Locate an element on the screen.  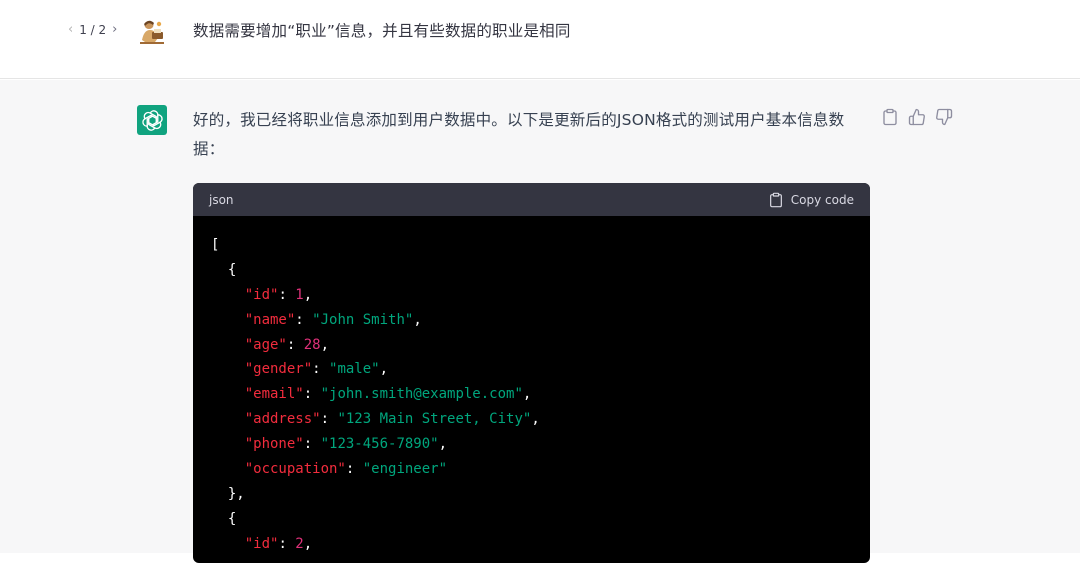
user-message-text: 数据需要增加“职业”信息，并且有些数据的职业是相同 is located at coordinates (382, 31).